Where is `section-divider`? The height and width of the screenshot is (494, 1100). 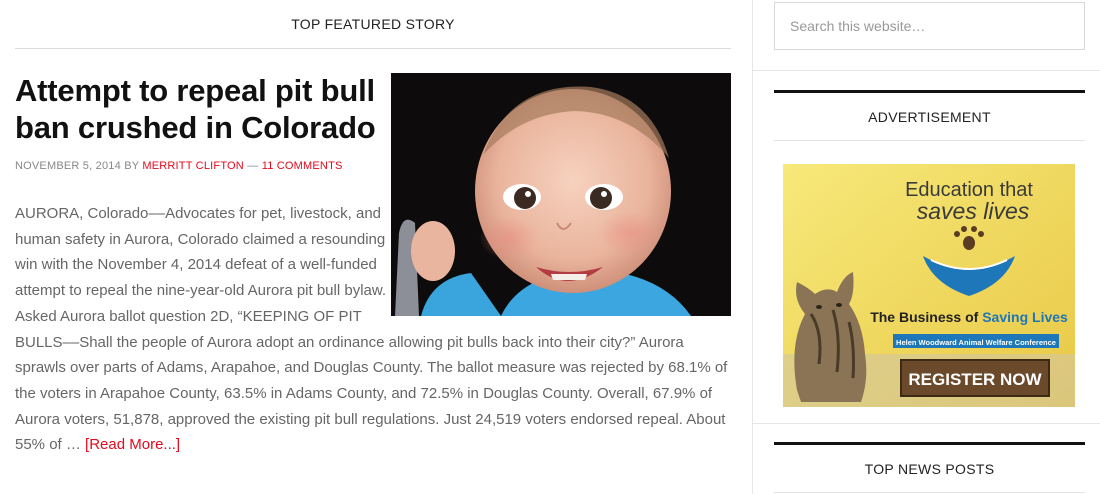 section-divider is located at coordinates (373, 48).